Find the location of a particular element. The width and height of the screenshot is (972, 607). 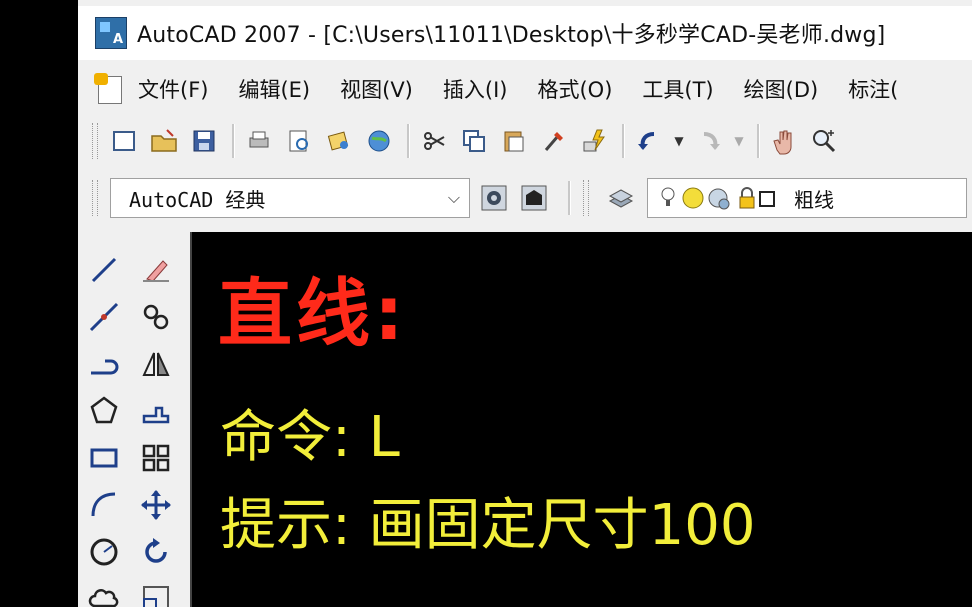

match-properties-button is located at coordinates (554, 141).